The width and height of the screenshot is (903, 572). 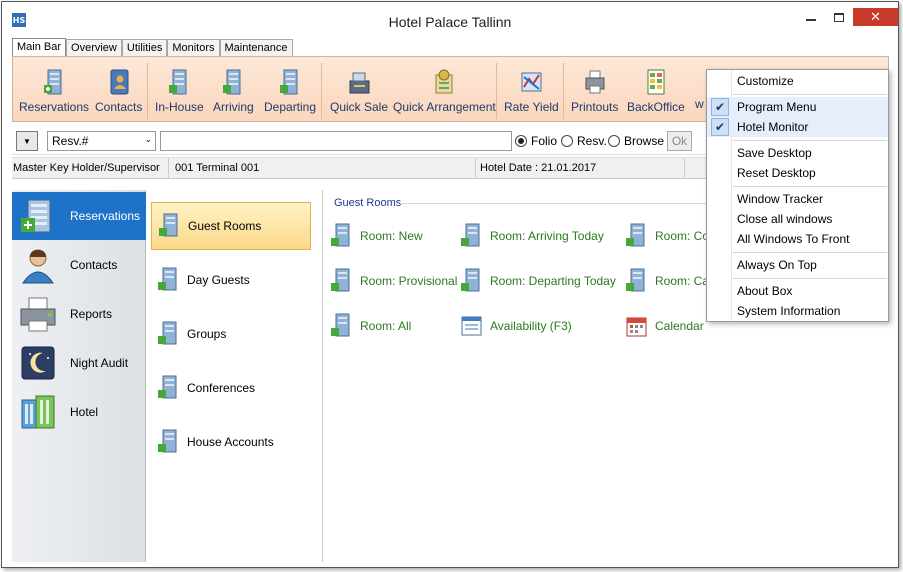 I want to click on subnav-item-house-accounts: House Accounts, so click(x=231, y=442).